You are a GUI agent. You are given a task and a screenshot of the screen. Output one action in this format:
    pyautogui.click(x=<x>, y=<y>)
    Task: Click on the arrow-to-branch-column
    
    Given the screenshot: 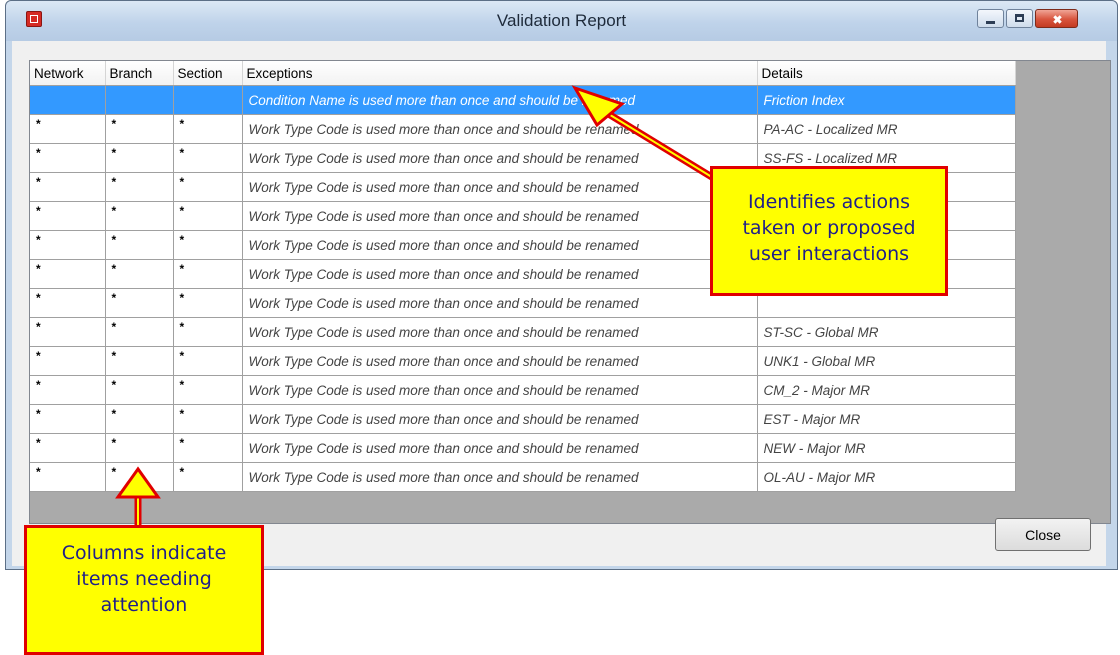 What is the action you would take?
    pyautogui.click(x=138, y=497)
    